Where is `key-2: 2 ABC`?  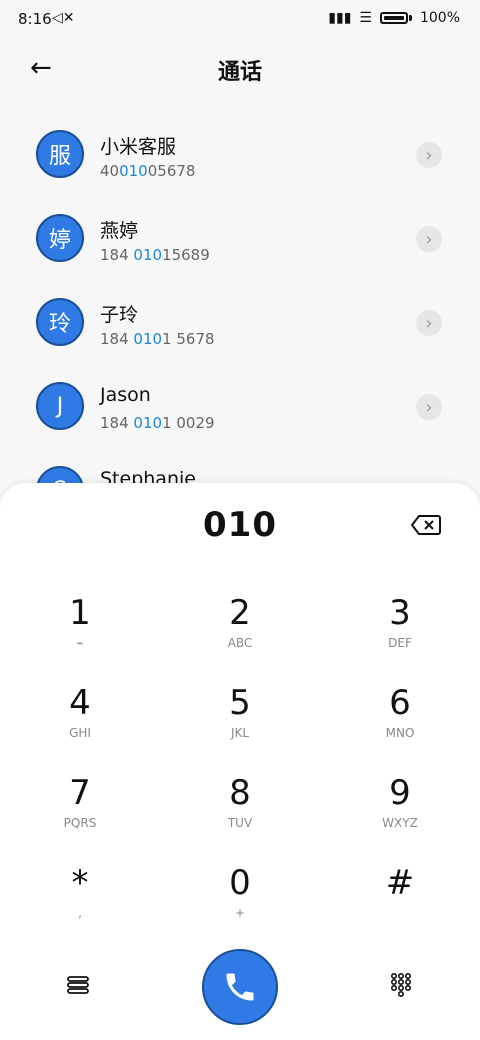 key-2: 2 ABC is located at coordinates (240, 633).